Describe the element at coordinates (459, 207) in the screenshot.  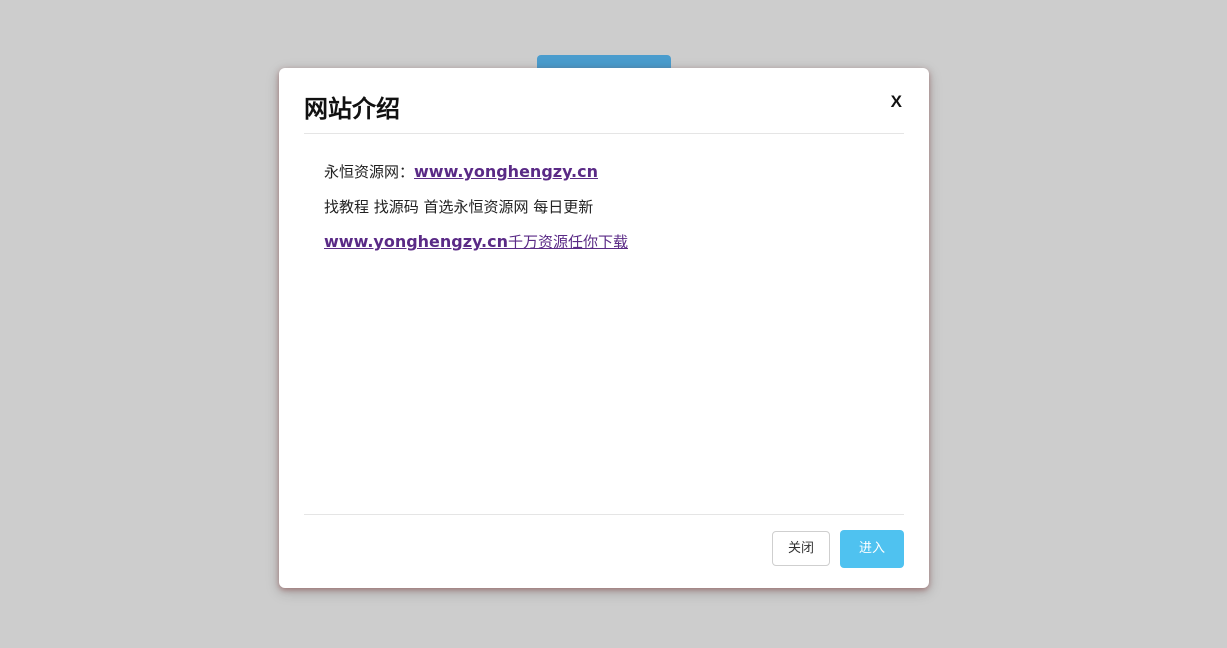
I see `intro-line-slogan: 找教程 找源码 首选永恒资源网 每日更新` at that location.